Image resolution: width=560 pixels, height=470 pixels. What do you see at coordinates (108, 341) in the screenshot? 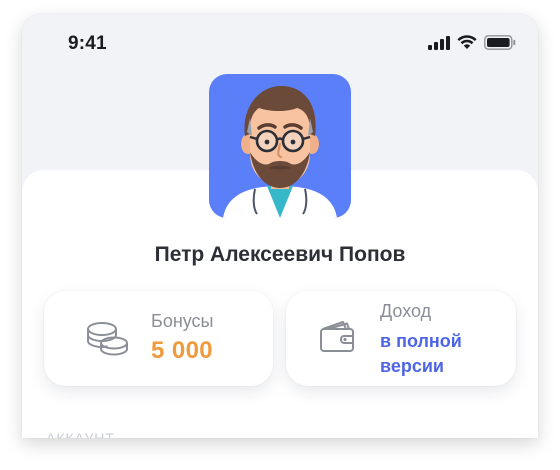
I see `coins-icon` at bounding box center [108, 341].